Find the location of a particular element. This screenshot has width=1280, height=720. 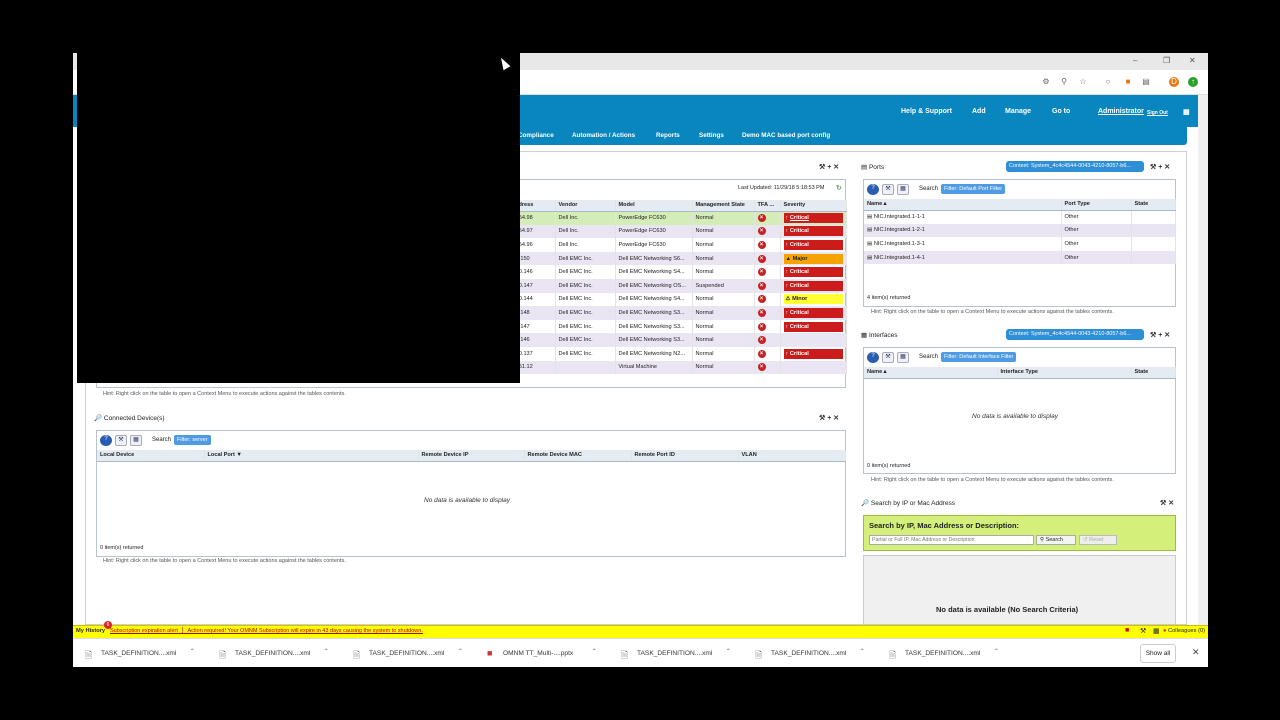

interfaces-panel-tools-icon: ⚒ + ✕ is located at coordinates (1160, 335).